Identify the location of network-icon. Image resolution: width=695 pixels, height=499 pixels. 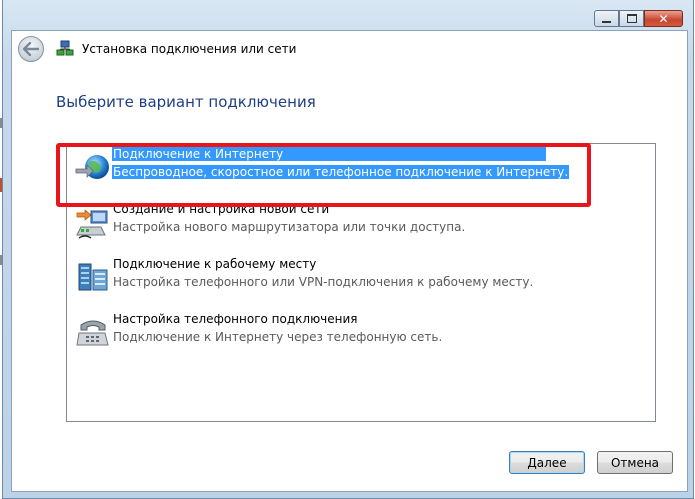
(65, 48).